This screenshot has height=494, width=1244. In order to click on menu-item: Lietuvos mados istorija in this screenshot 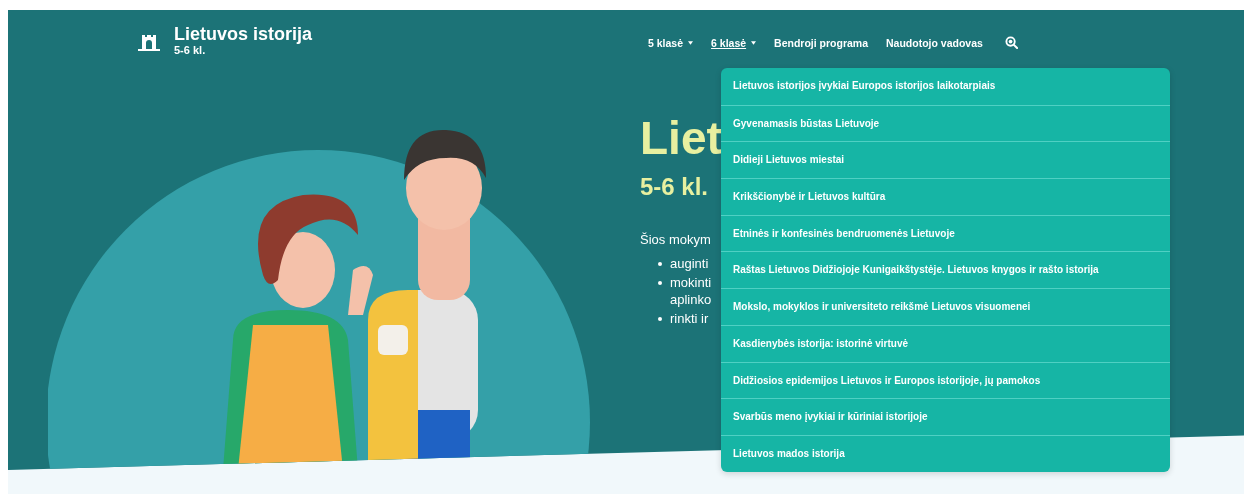, I will do `click(945, 453)`.